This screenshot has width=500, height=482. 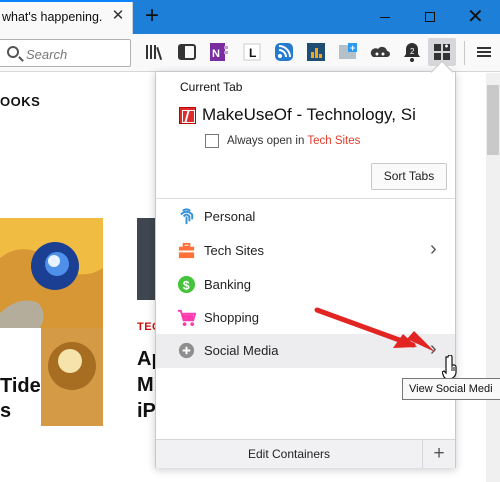 What do you see at coordinates (146, 385) in the screenshot?
I see `article-headline: Ap M iP` at bounding box center [146, 385].